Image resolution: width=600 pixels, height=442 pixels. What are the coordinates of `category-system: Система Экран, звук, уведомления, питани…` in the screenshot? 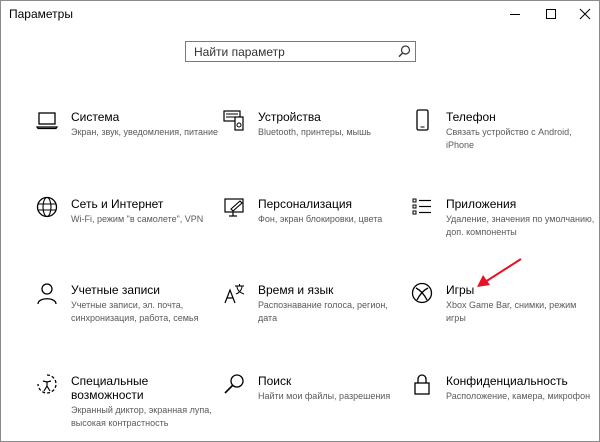 It's located at (127, 139).